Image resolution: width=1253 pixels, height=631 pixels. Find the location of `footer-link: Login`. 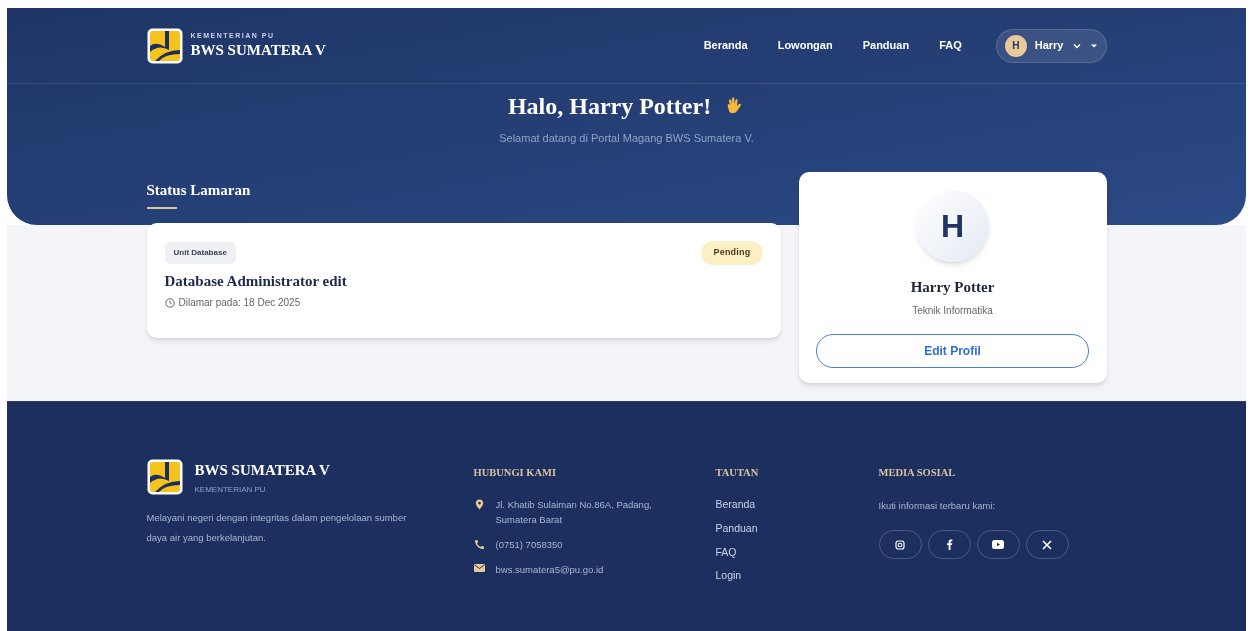

footer-link: Login is located at coordinates (797, 576).